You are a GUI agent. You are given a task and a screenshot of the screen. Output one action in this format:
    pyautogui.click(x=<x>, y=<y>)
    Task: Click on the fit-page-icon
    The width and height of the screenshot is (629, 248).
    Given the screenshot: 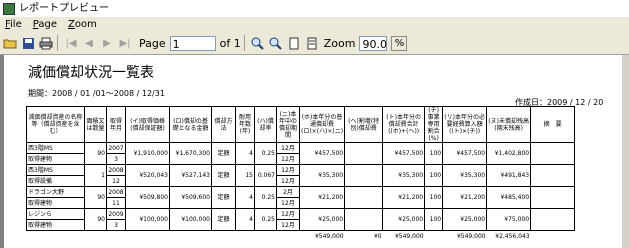 What is the action you would take?
    pyautogui.click(x=294, y=43)
    